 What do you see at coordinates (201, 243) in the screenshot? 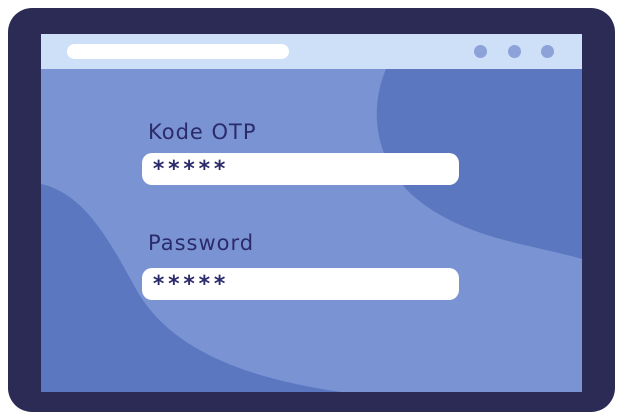
I see `password-label: Password` at bounding box center [201, 243].